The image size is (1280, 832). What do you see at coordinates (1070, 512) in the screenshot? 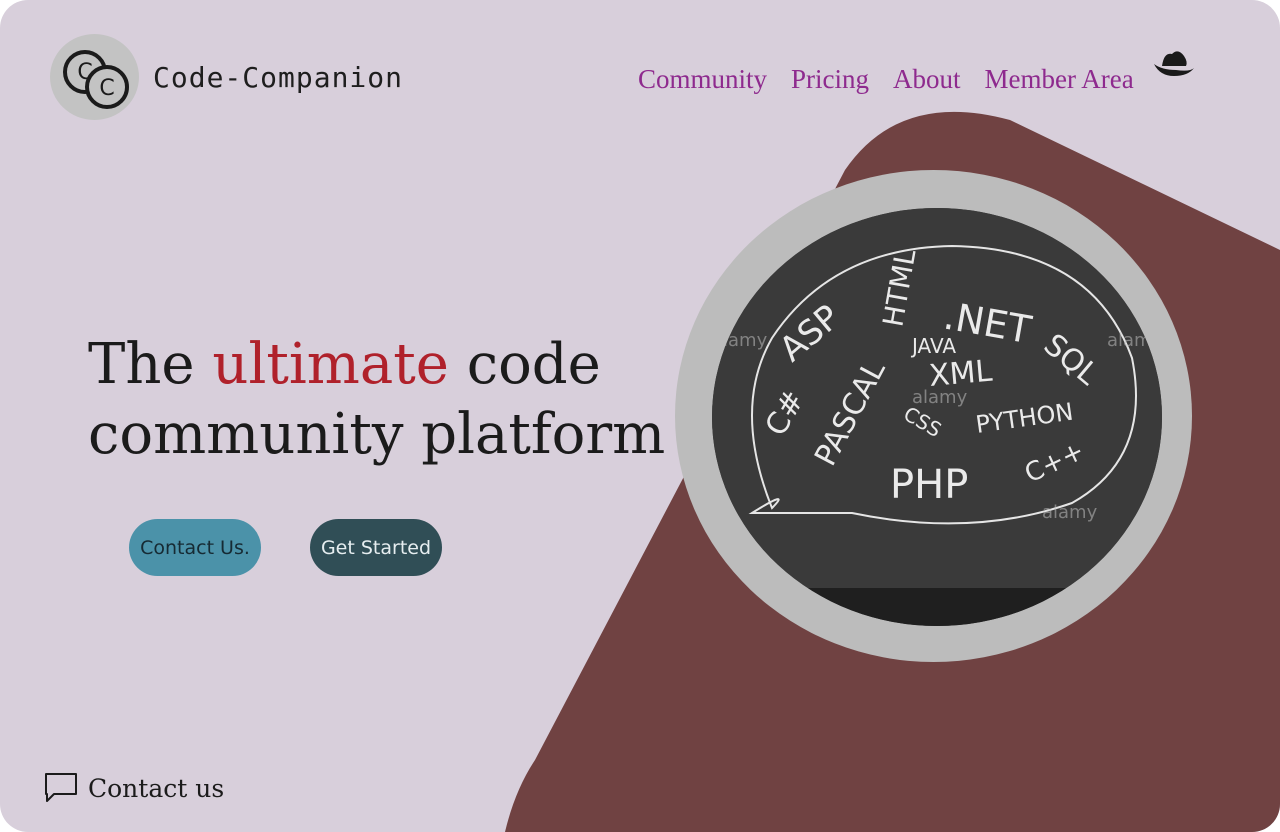
I see `watermark-3: alamy` at bounding box center [1070, 512].